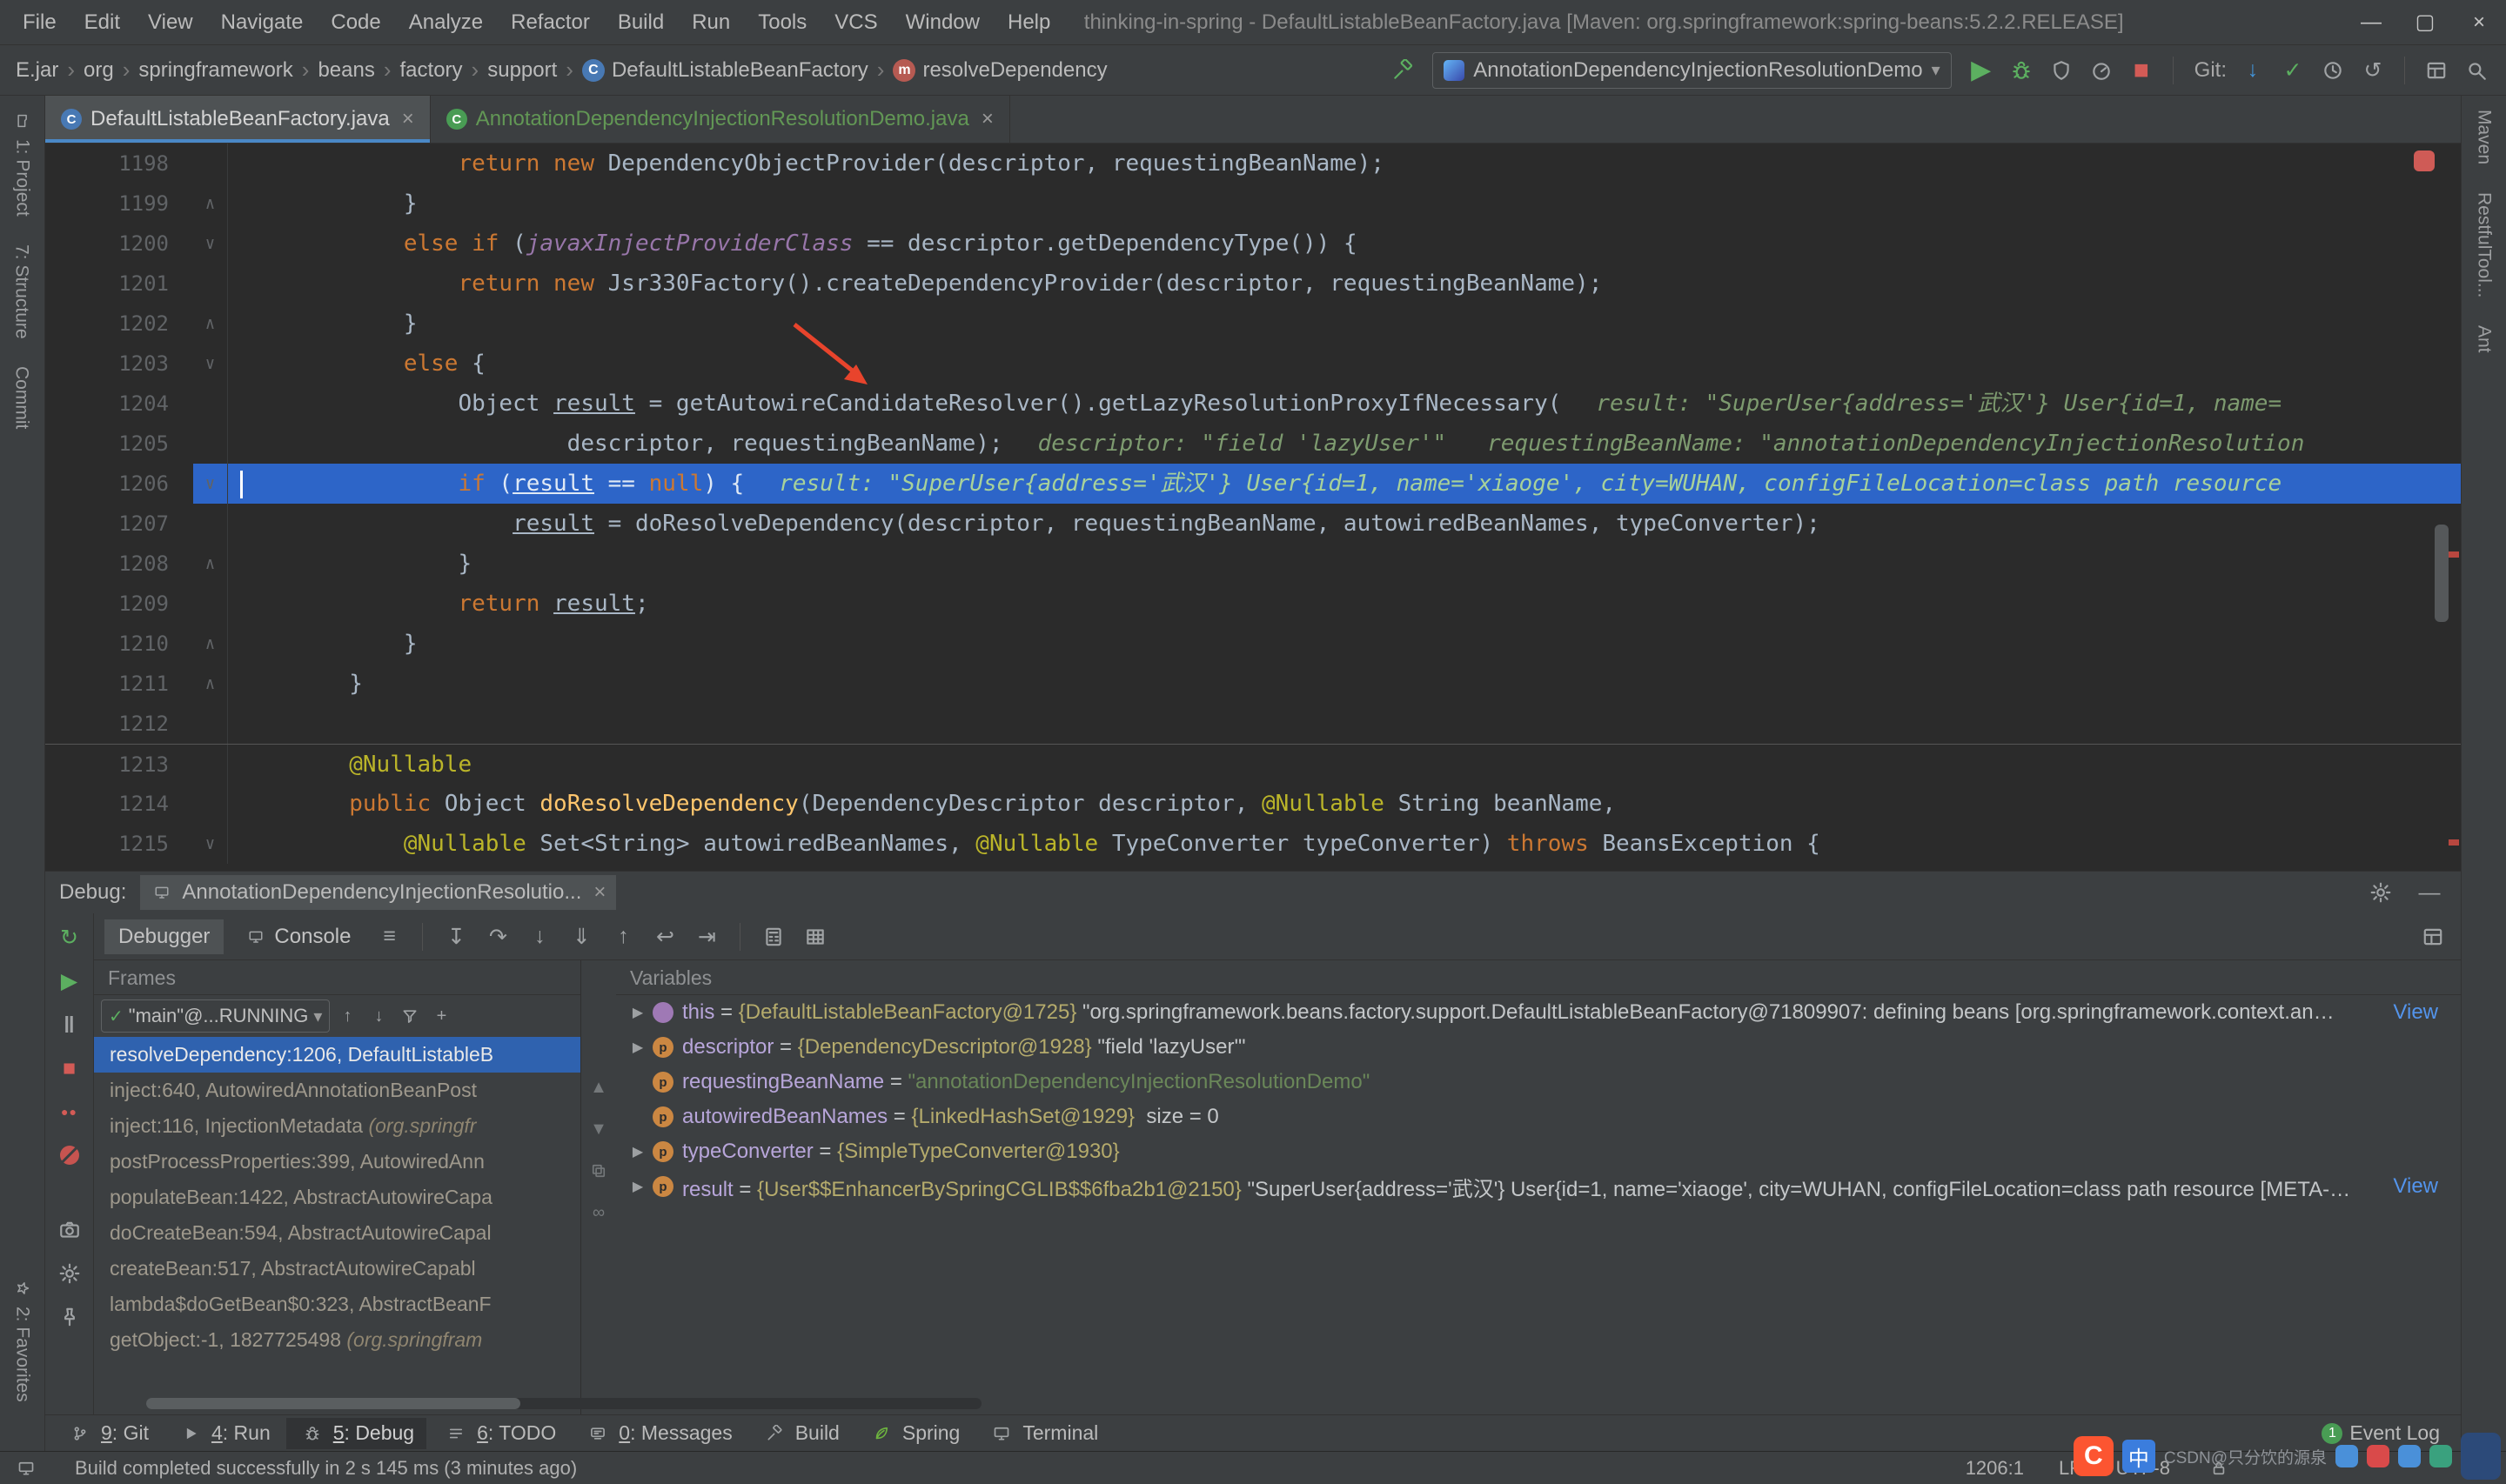  I want to click on view-as-table-button, so click(815, 936).